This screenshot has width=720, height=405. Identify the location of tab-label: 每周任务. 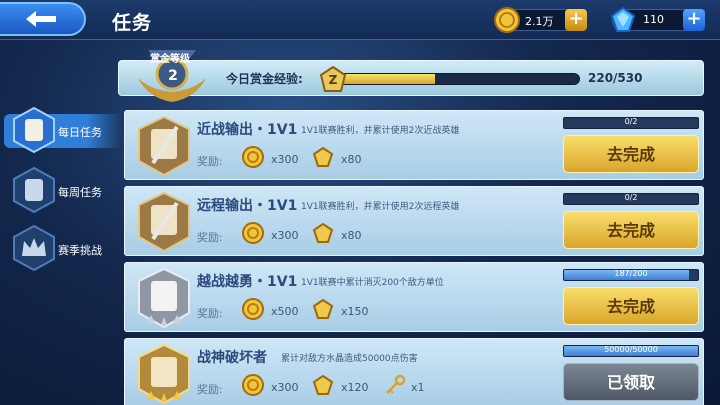
(80, 192).